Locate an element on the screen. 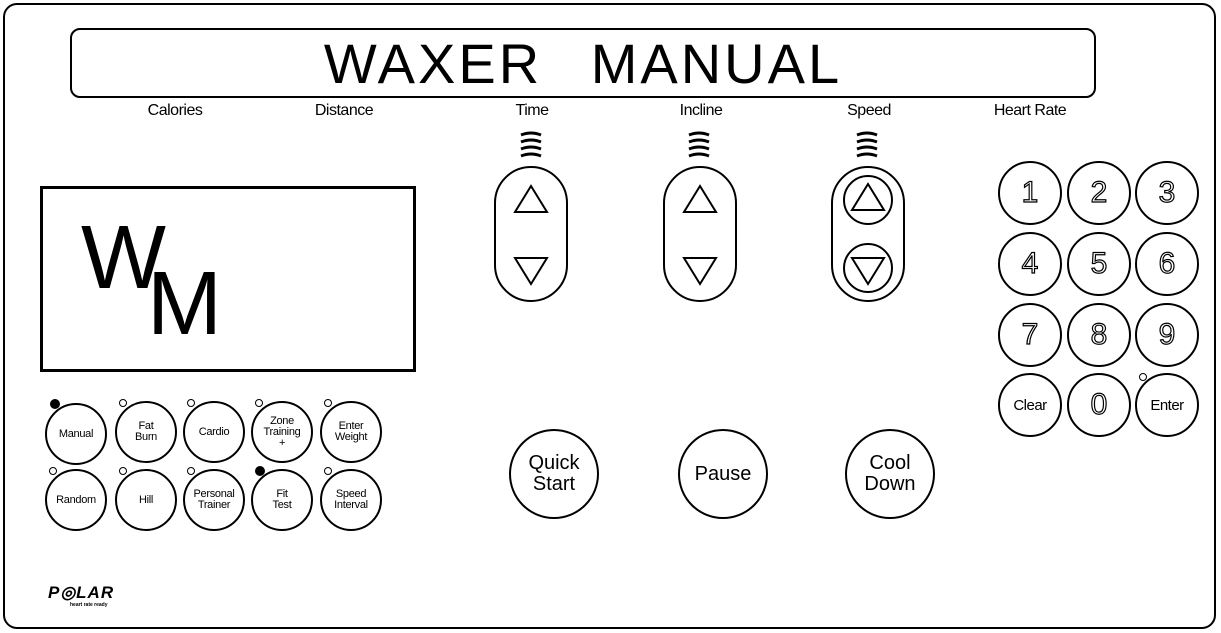 The height and width of the screenshot is (633, 1221). title-text: WAXER MANUAL is located at coordinates (583, 63).